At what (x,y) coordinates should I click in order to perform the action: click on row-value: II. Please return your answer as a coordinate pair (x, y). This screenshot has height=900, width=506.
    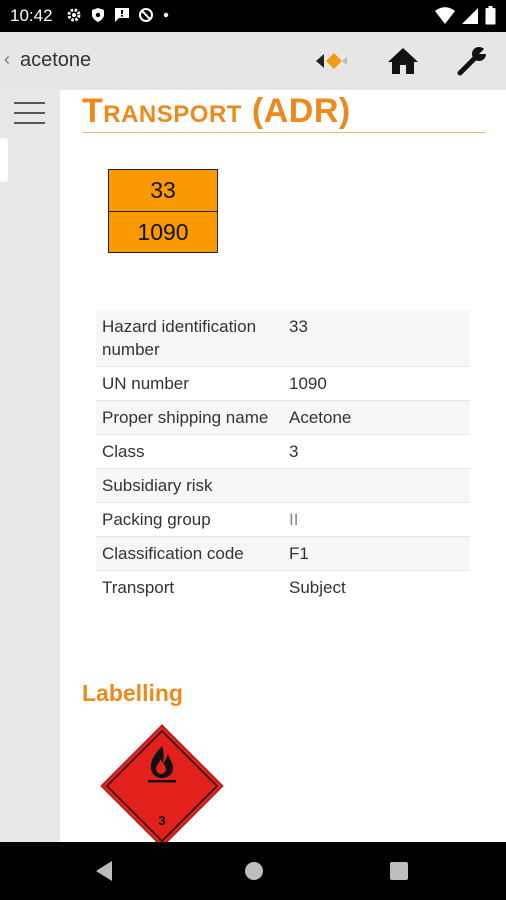
    Looking at the image, I should click on (376, 519).